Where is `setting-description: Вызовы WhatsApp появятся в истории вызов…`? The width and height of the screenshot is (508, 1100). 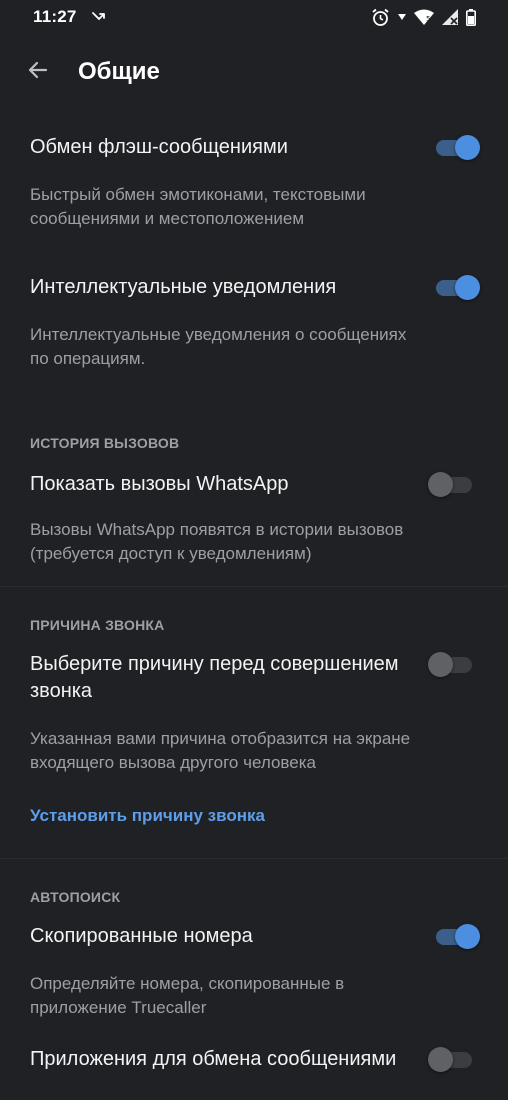 setting-description: Вызовы WhatsApp появятся в истории вызов… is located at coordinates (217, 541).